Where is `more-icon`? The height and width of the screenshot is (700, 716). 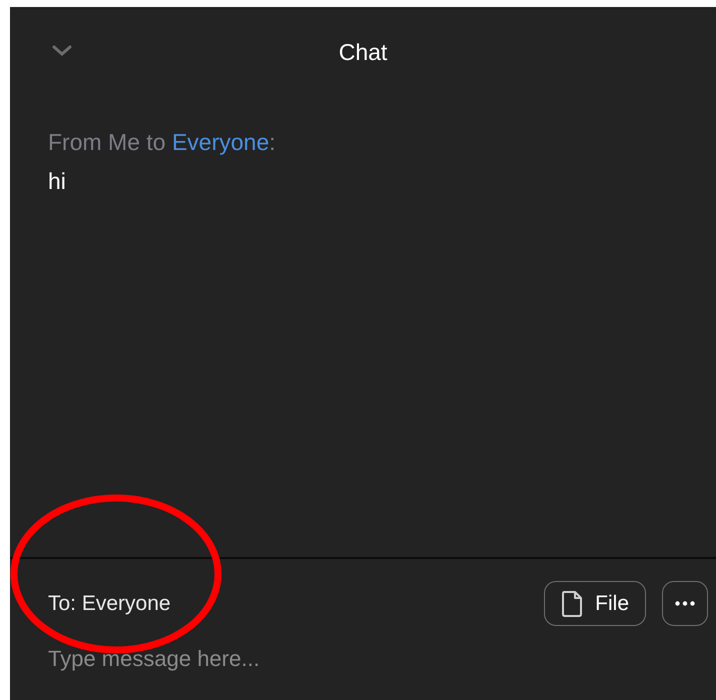
more-icon is located at coordinates (685, 603).